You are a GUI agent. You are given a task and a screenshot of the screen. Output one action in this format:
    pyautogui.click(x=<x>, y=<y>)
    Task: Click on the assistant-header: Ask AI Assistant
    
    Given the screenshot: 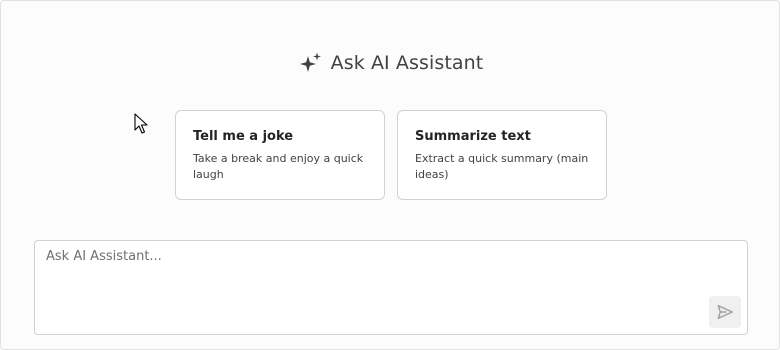 What is the action you would take?
    pyautogui.click(x=390, y=63)
    